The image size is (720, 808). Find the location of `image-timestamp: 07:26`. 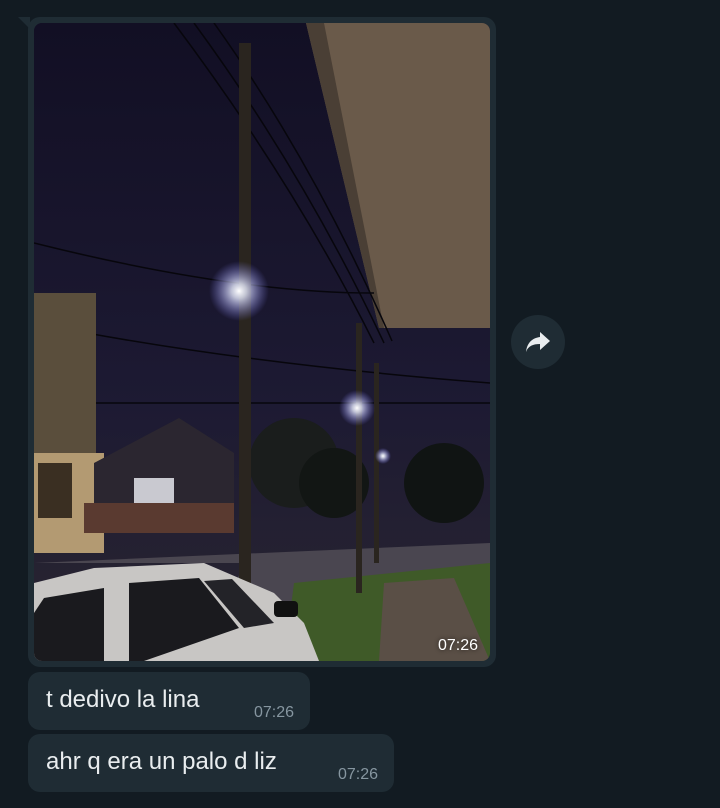

image-timestamp: 07:26 is located at coordinates (457, 645).